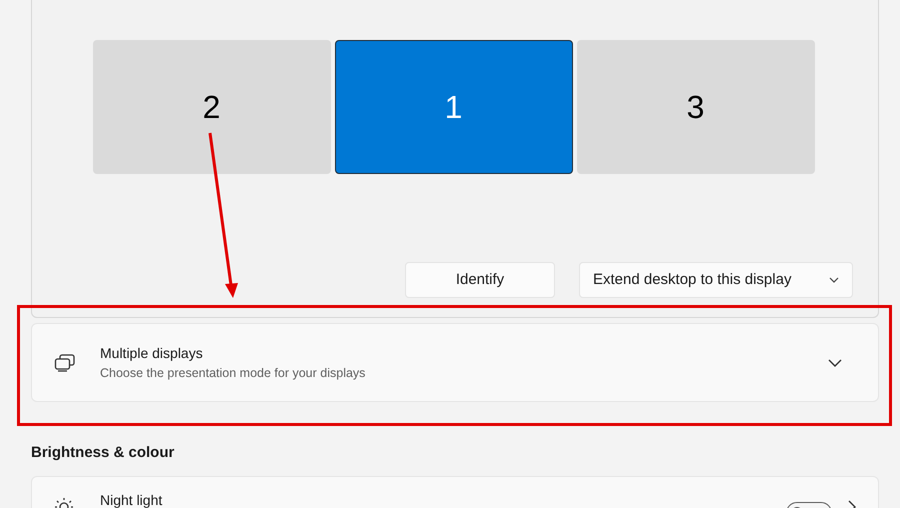 This screenshot has height=508, width=900. I want to click on section-heading: Brightness & colour, so click(103, 453).